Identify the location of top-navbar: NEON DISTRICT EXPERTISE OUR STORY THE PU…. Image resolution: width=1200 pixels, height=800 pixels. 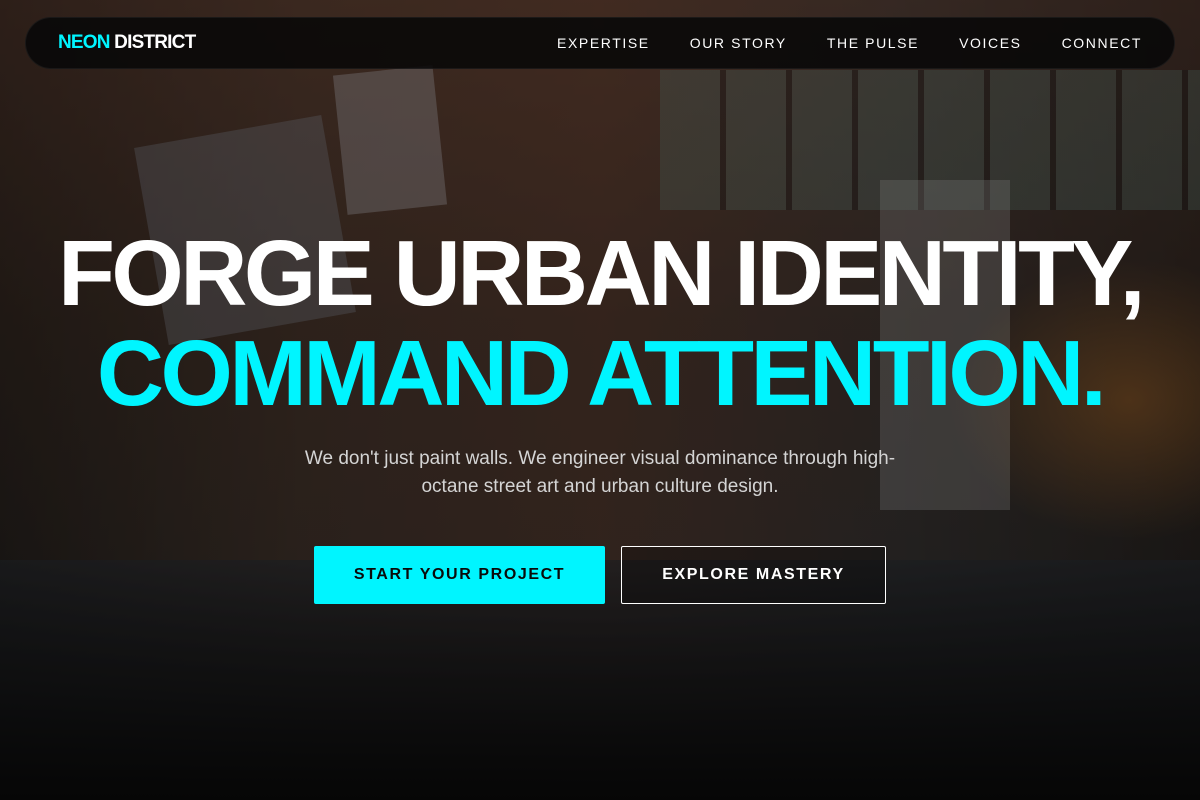
(600, 43).